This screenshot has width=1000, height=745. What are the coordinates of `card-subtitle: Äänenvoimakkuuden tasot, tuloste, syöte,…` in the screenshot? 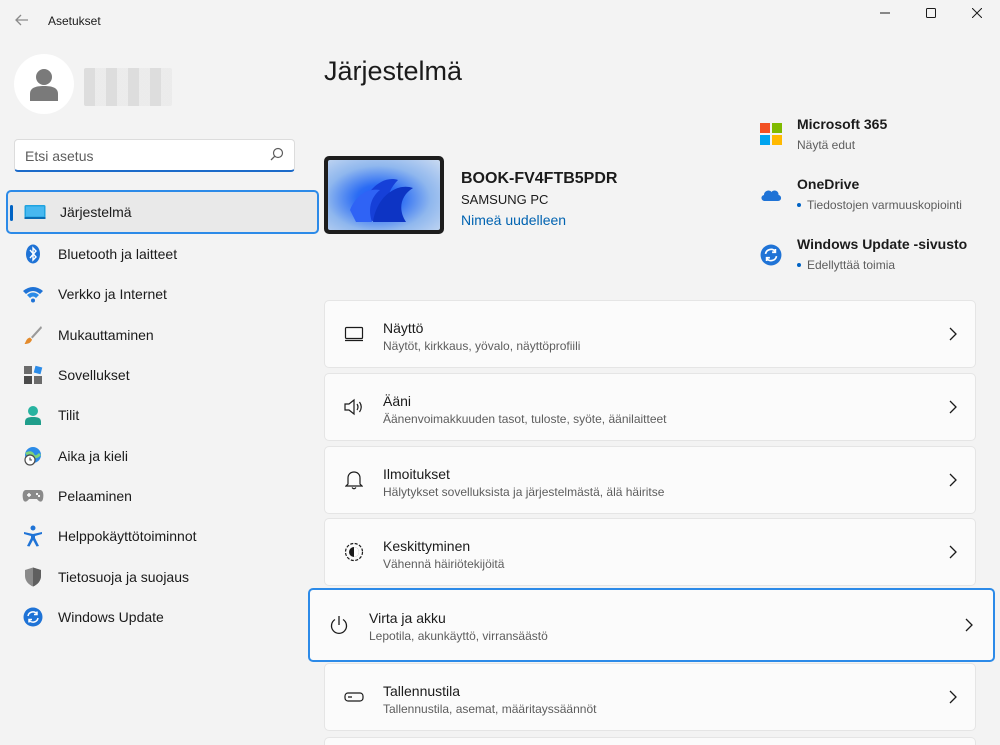 It's located at (525, 419).